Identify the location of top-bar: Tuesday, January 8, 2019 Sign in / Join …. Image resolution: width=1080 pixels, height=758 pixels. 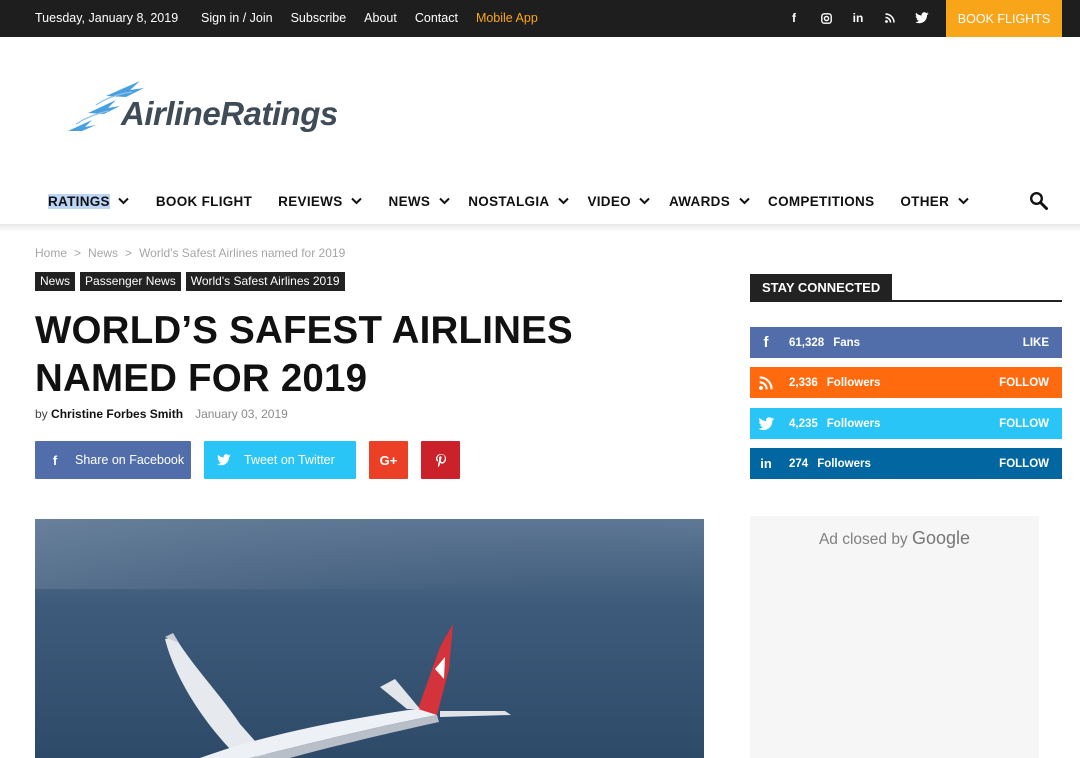
(540, 18).